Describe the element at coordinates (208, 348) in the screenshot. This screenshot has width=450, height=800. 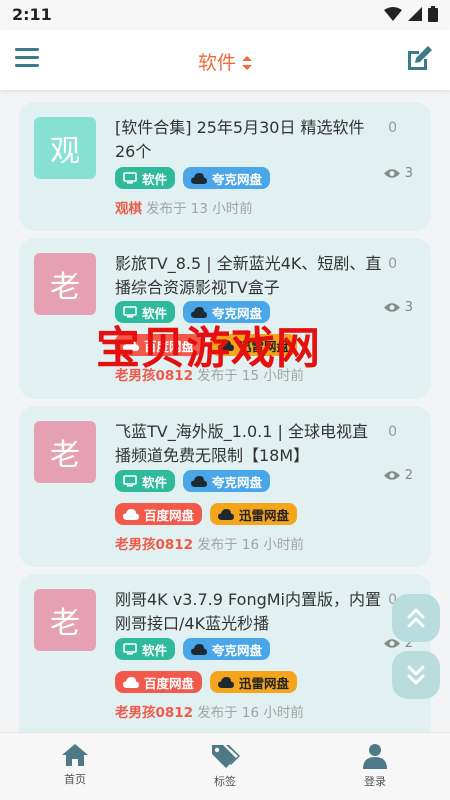
I see `watermark-text: 宝贝游戏网` at that location.